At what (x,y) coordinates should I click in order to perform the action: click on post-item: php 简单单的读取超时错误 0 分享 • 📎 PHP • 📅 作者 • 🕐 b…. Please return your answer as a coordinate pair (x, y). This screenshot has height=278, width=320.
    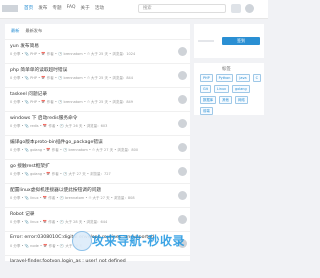
    Looking at the image, I should click on (97, 74).